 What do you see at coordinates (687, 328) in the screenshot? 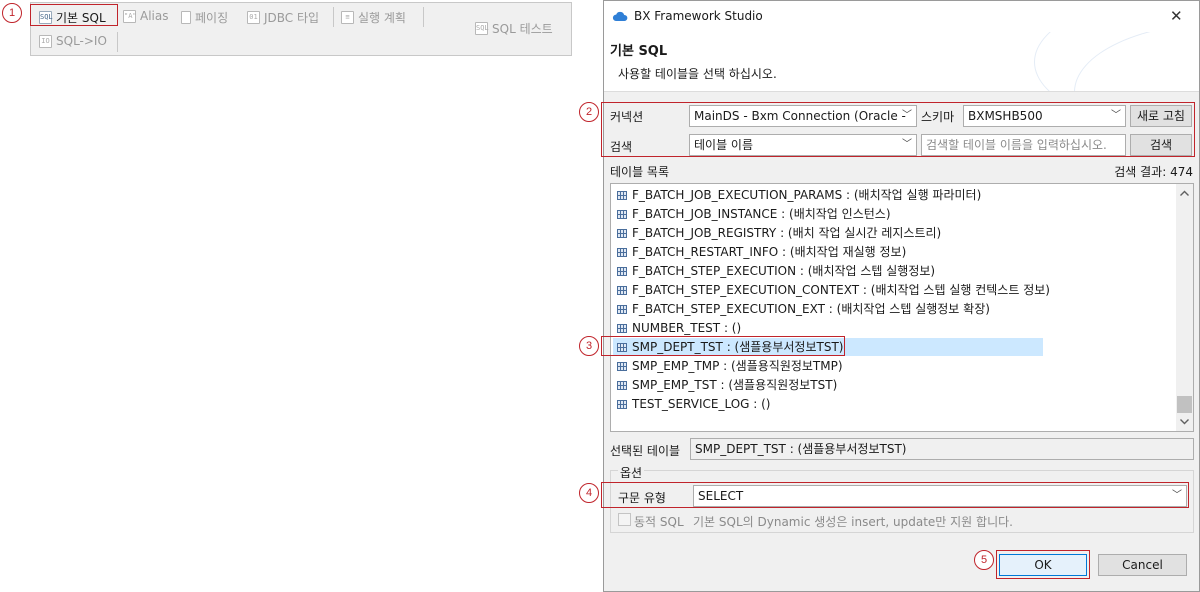
I see `table-list-item-label: NUMBER_TEST : ()` at bounding box center [687, 328].